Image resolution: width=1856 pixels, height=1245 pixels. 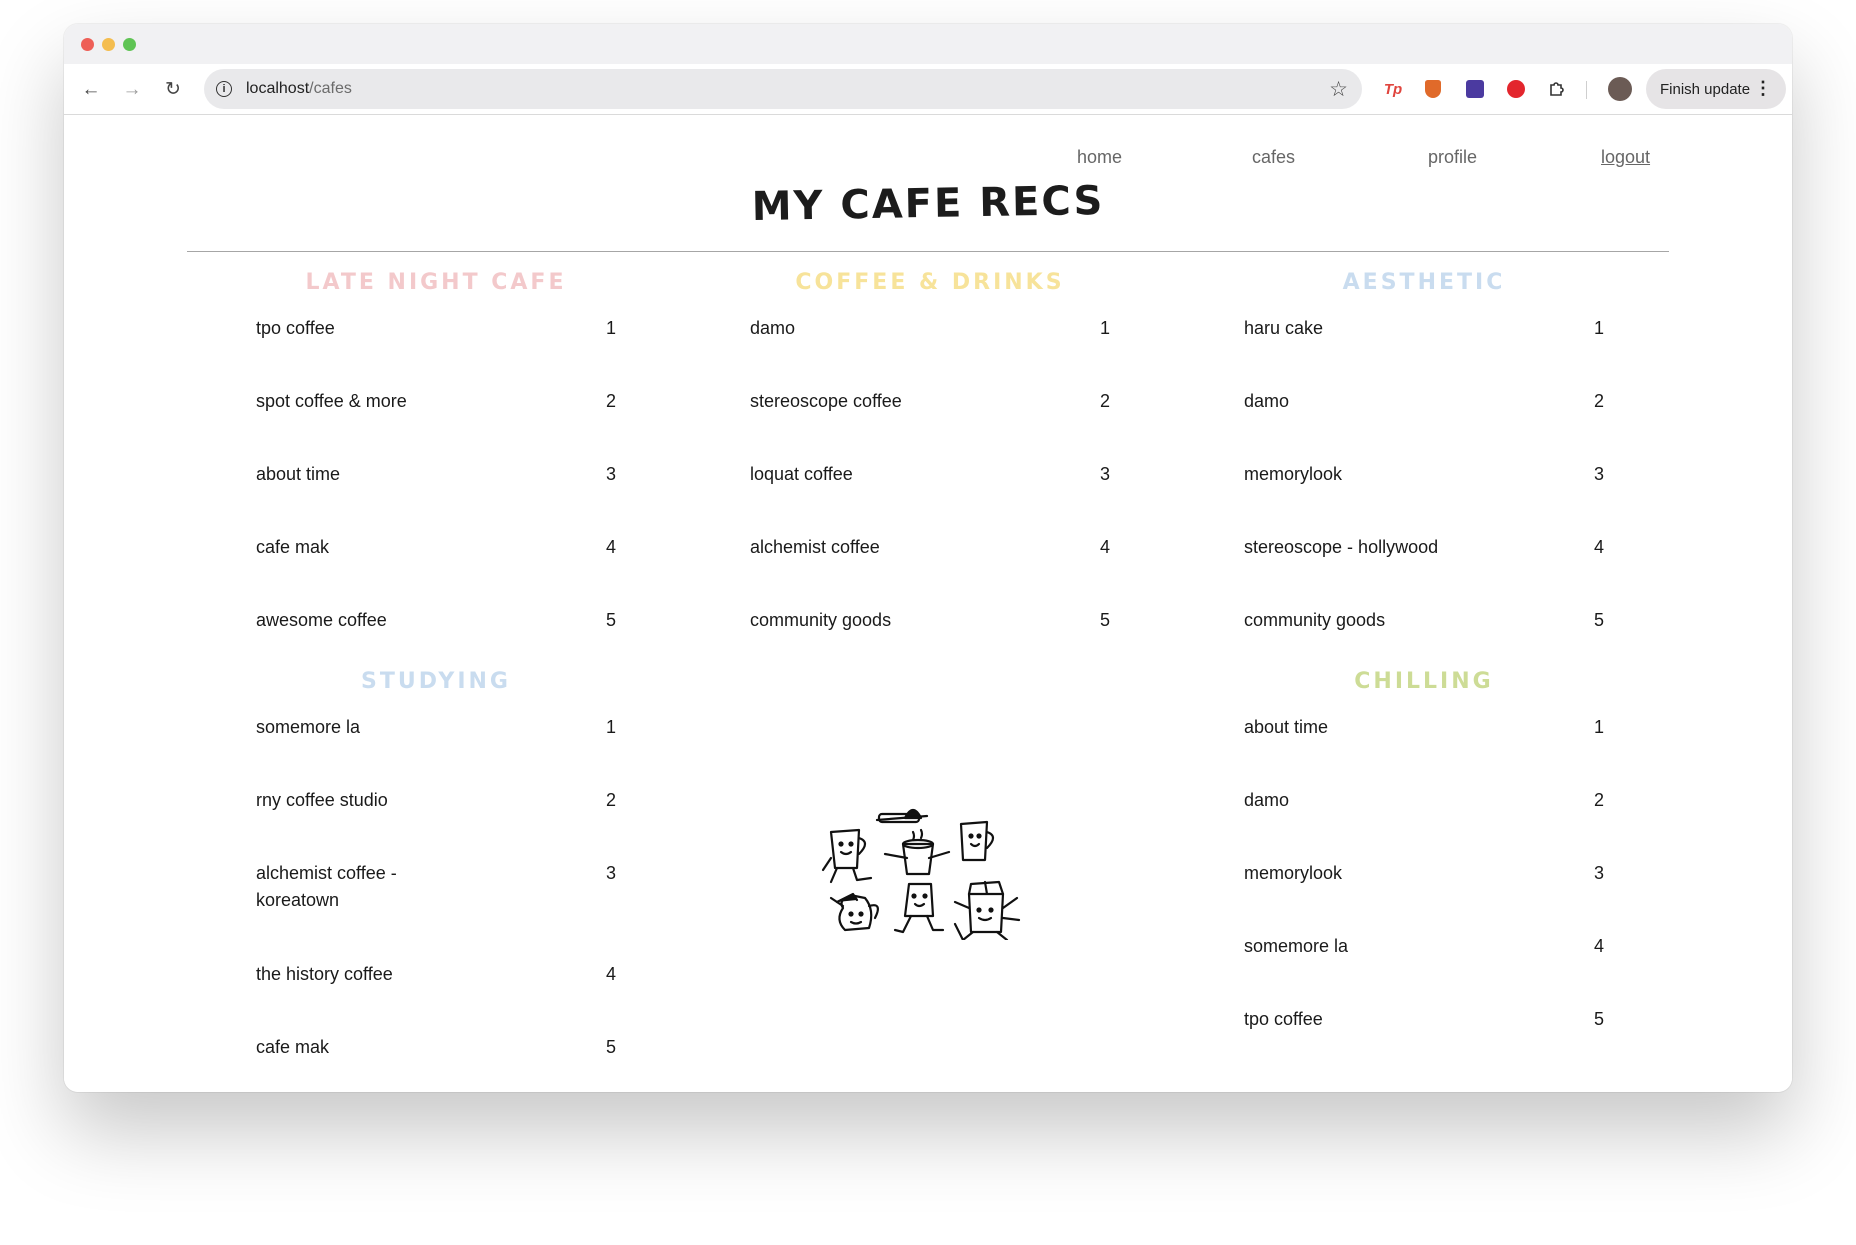 What do you see at coordinates (928, 251) in the screenshot?
I see `header-divider` at bounding box center [928, 251].